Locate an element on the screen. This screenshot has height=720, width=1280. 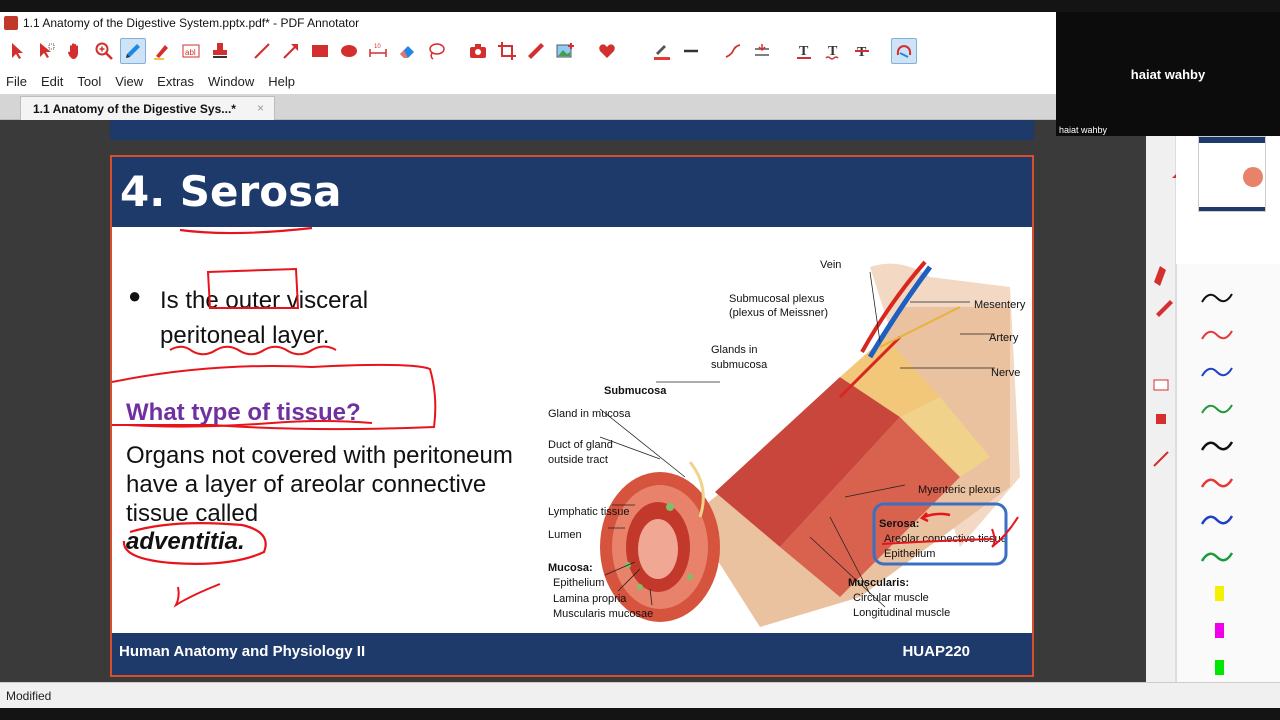
menu-view: View is located at coordinates (129, 81).